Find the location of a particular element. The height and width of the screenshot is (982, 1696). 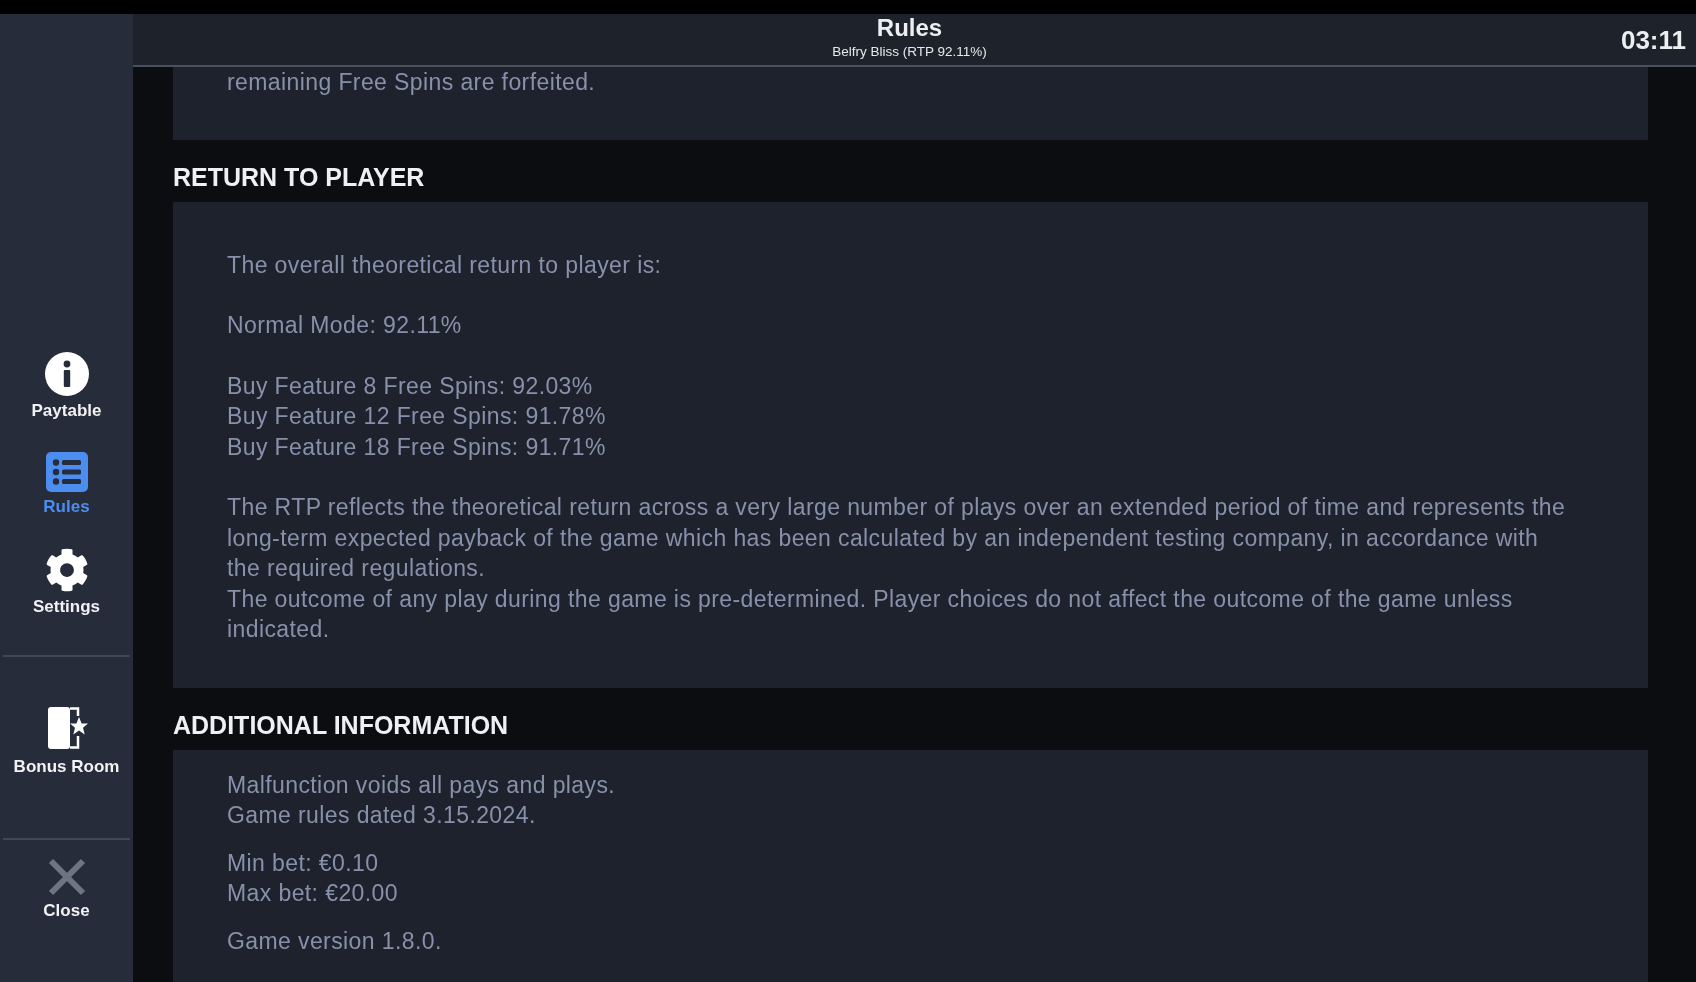

close-icon is located at coordinates (66, 876).